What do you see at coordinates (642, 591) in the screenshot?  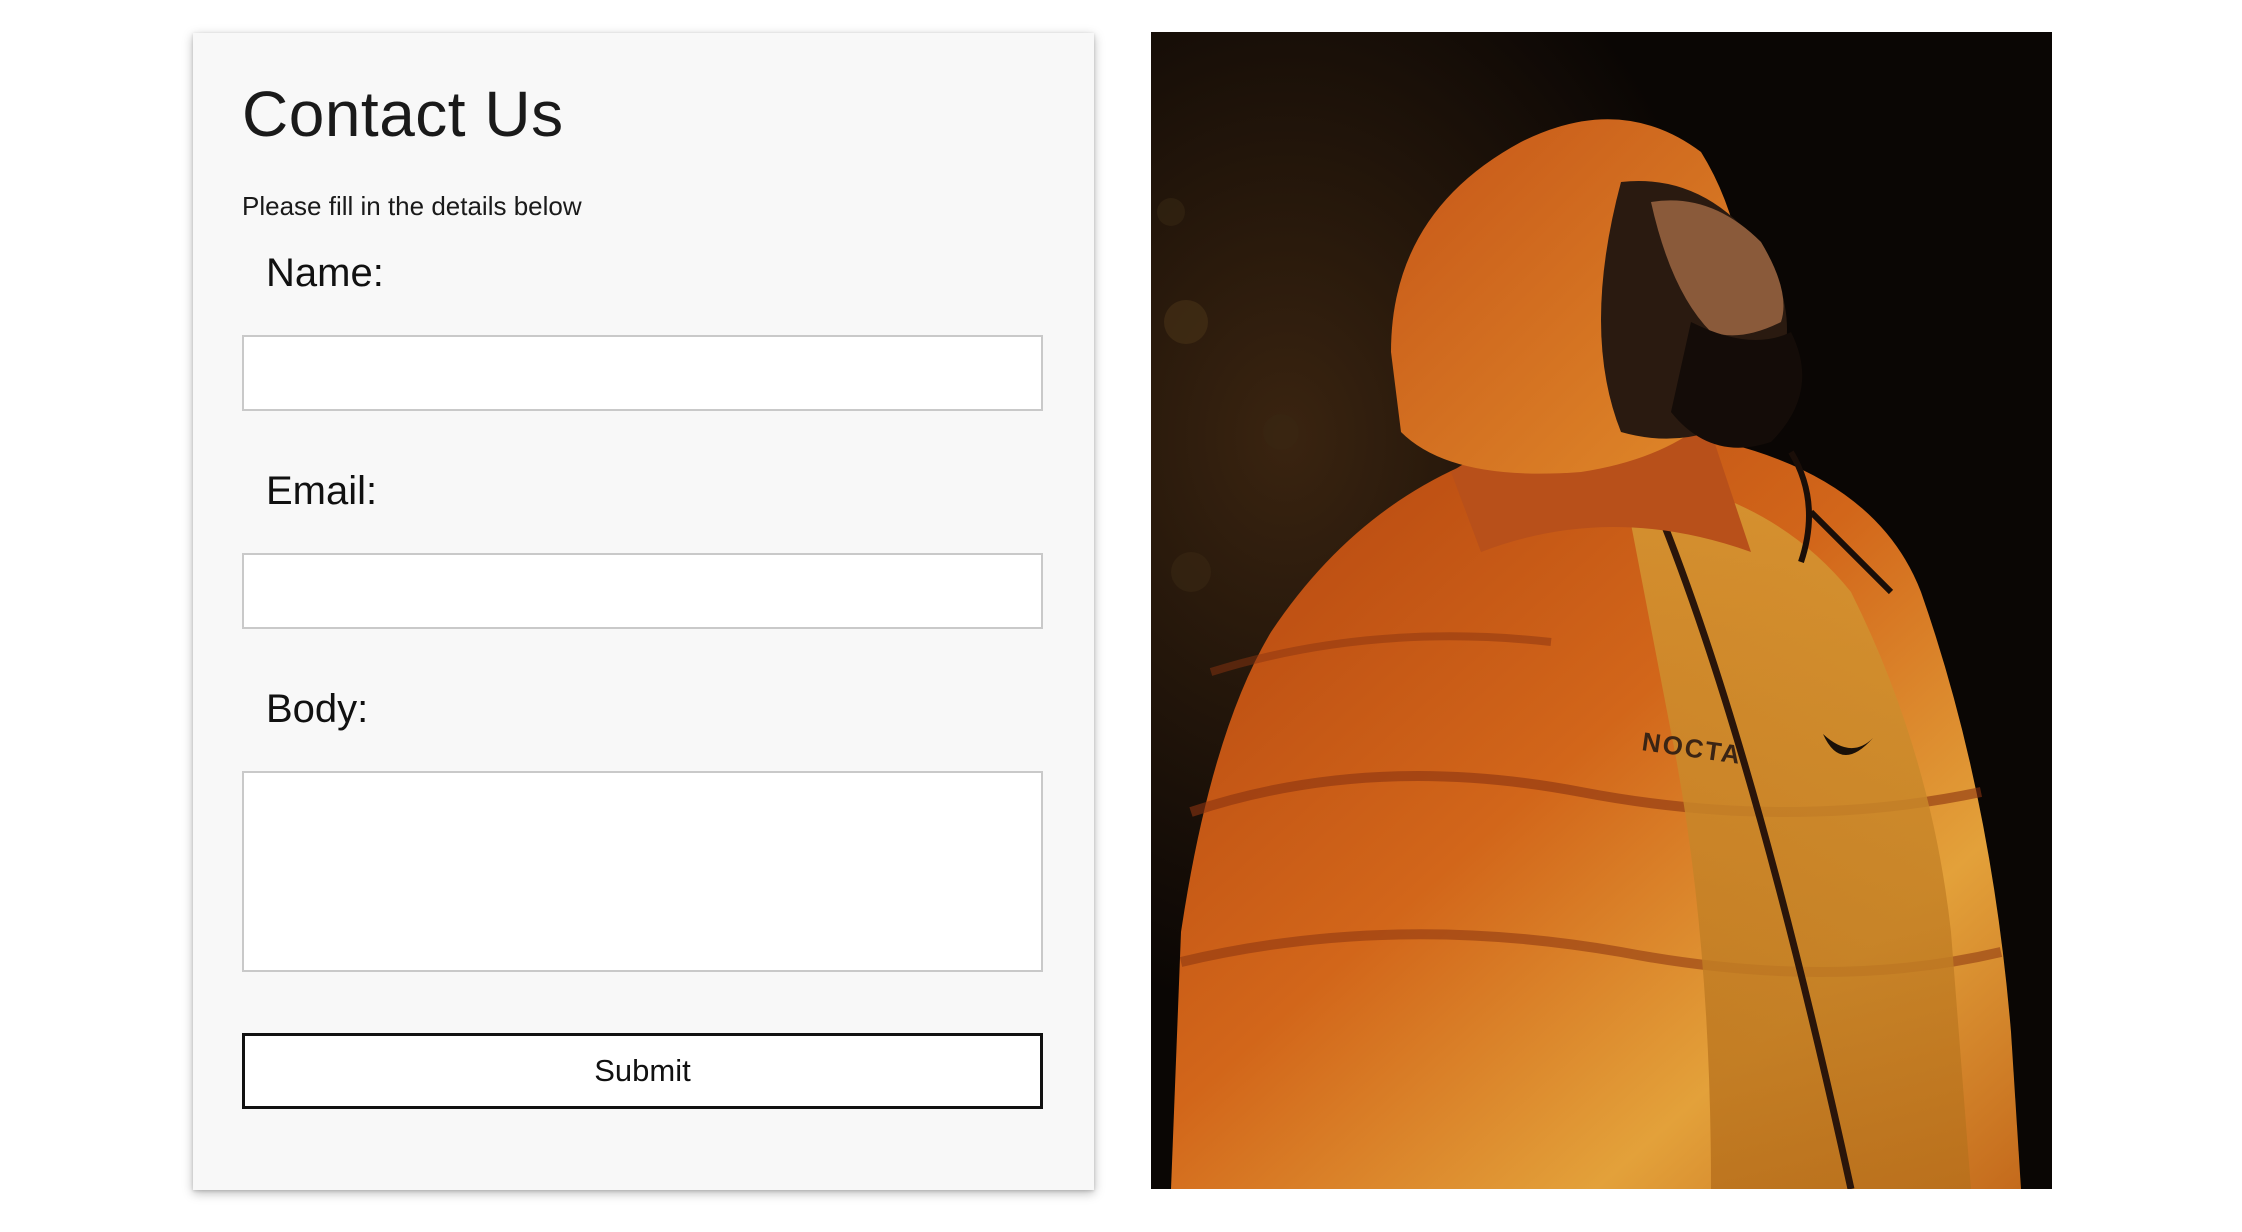 I see `email-input` at bounding box center [642, 591].